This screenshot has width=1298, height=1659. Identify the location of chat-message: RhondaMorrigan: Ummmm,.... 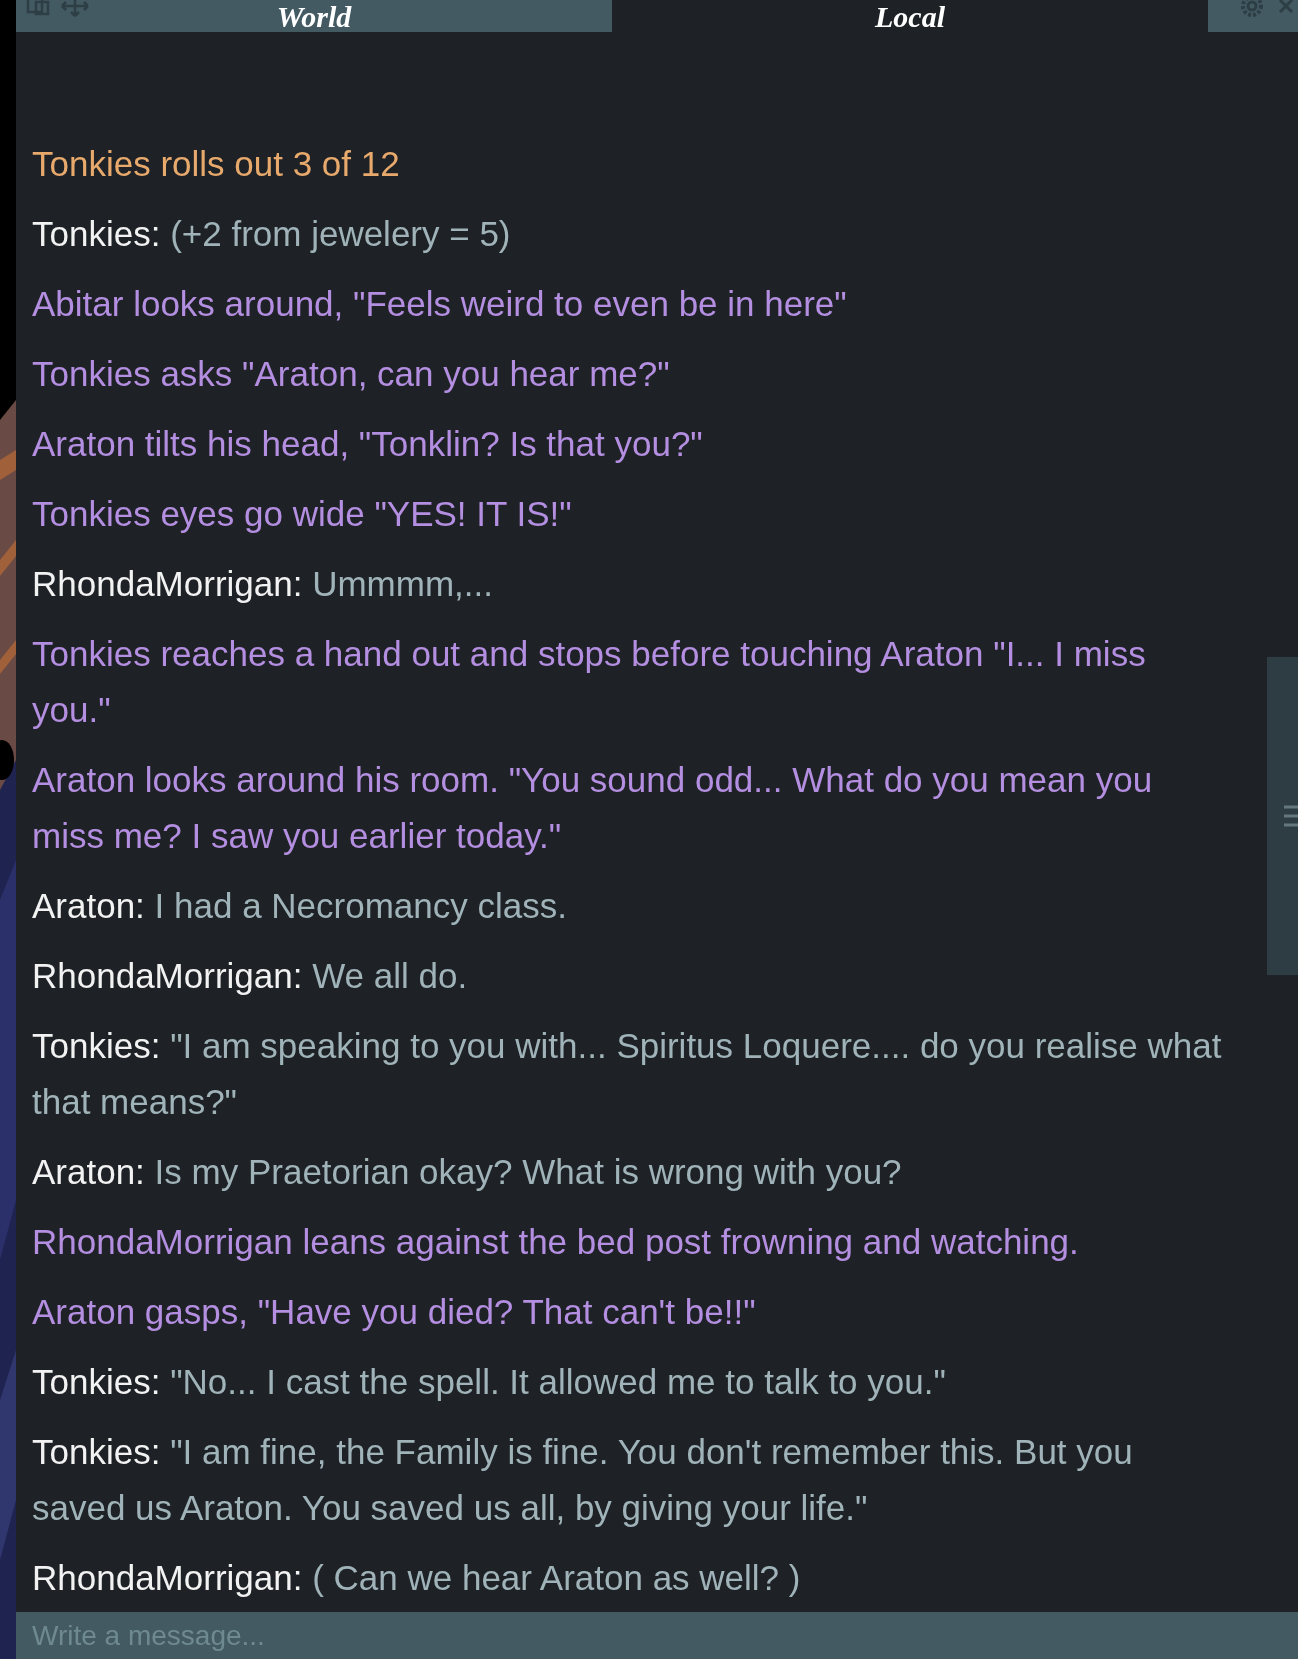
(263, 584).